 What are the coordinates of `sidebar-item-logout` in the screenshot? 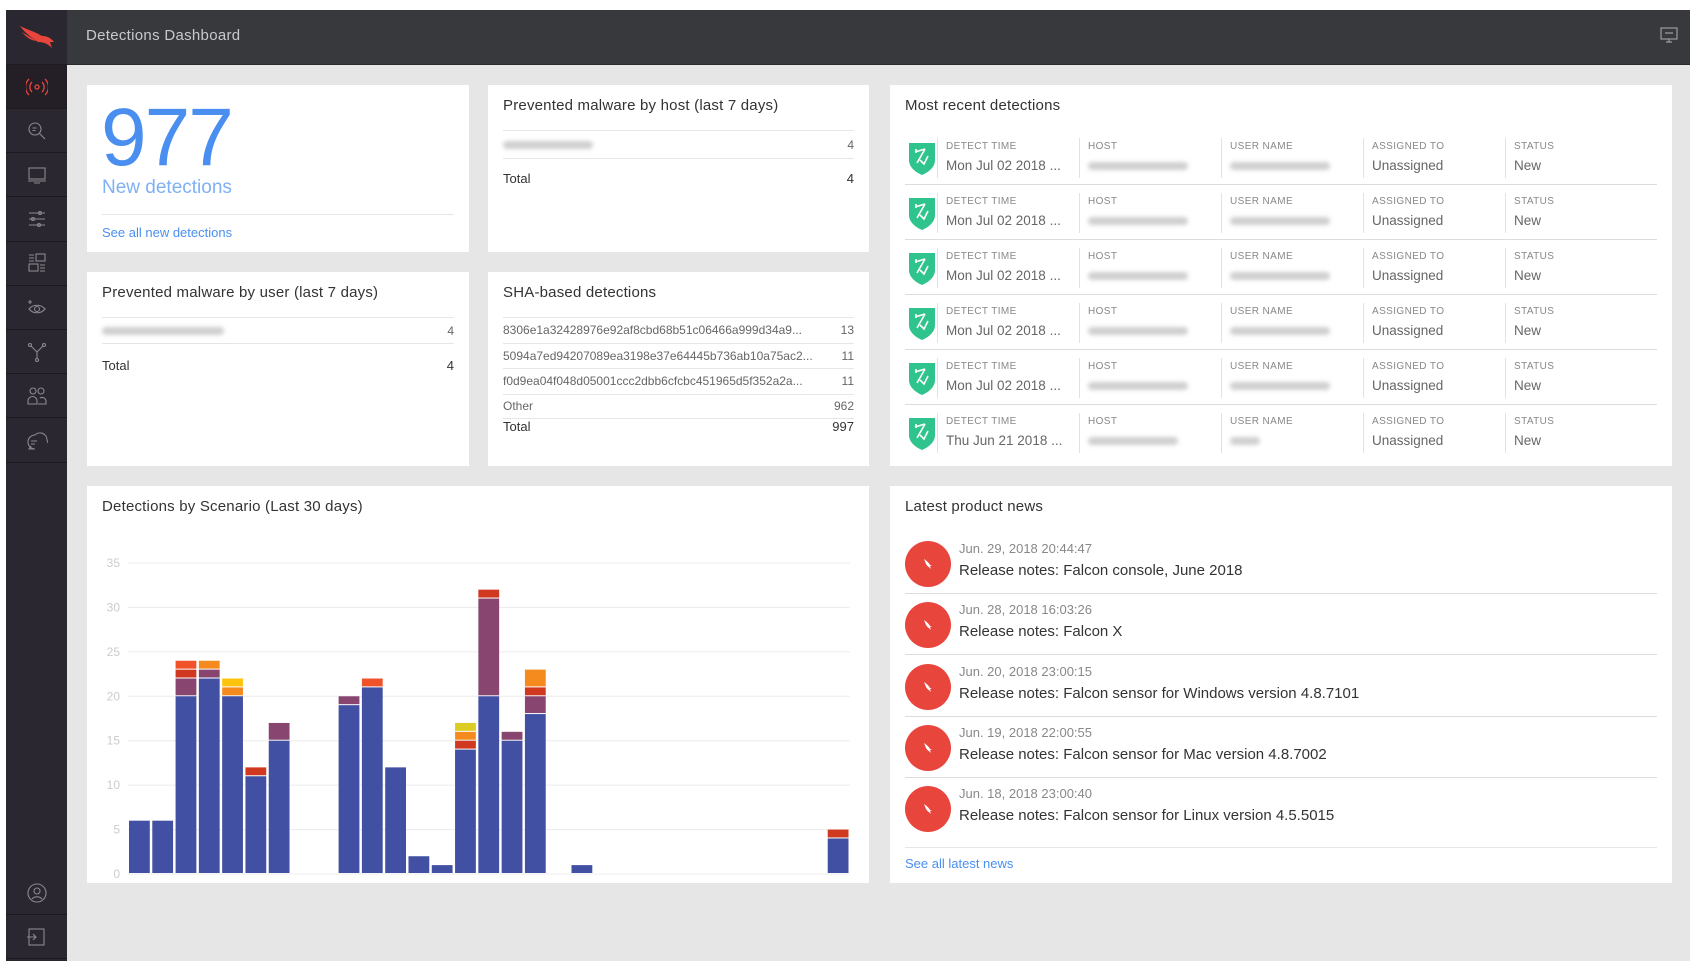 It's located at (36, 937).